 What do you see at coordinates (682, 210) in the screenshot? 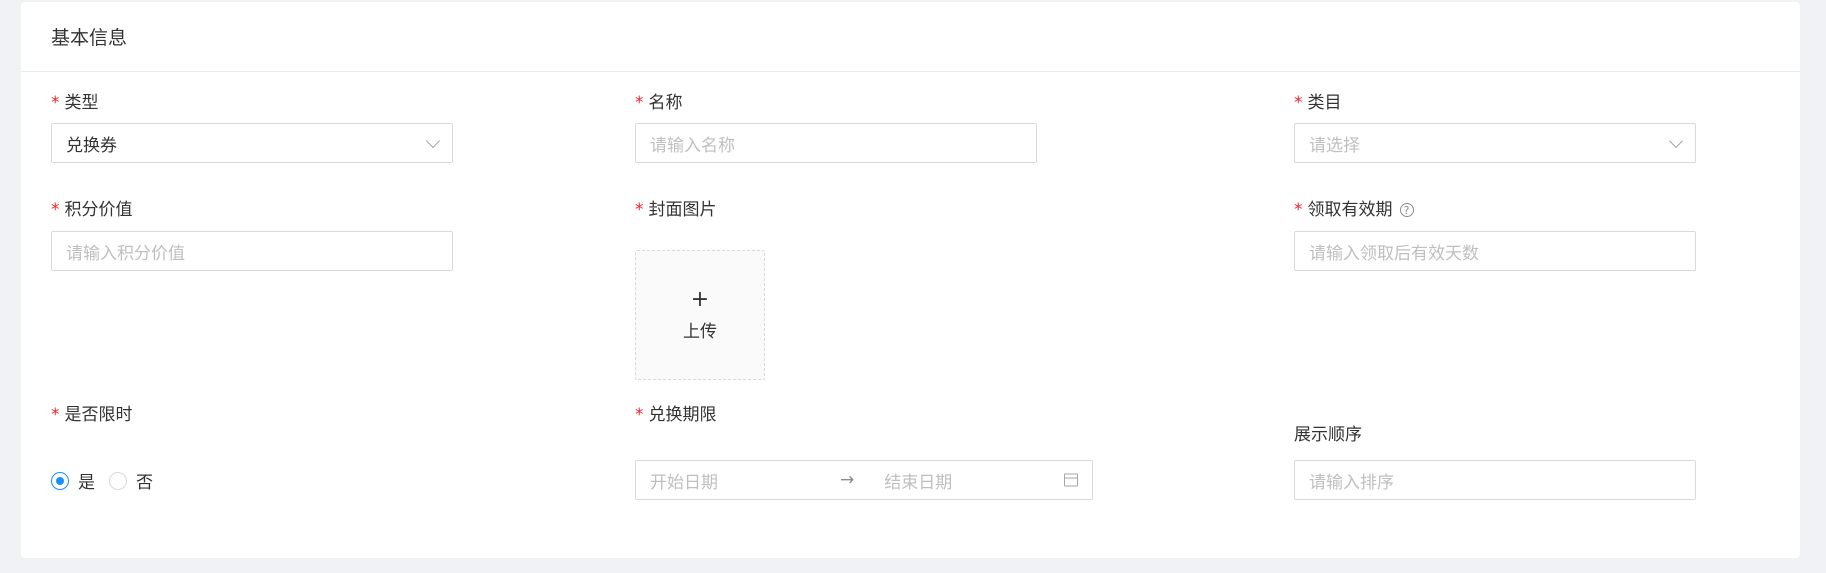
I see `cover-label-text: 封面图片` at bounding box center [682, 210].